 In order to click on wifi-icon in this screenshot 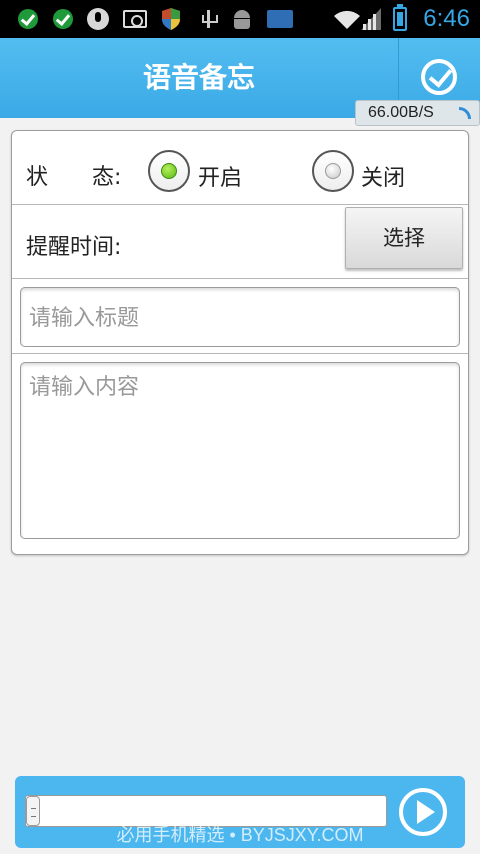, I will do `click(347, 19)`.